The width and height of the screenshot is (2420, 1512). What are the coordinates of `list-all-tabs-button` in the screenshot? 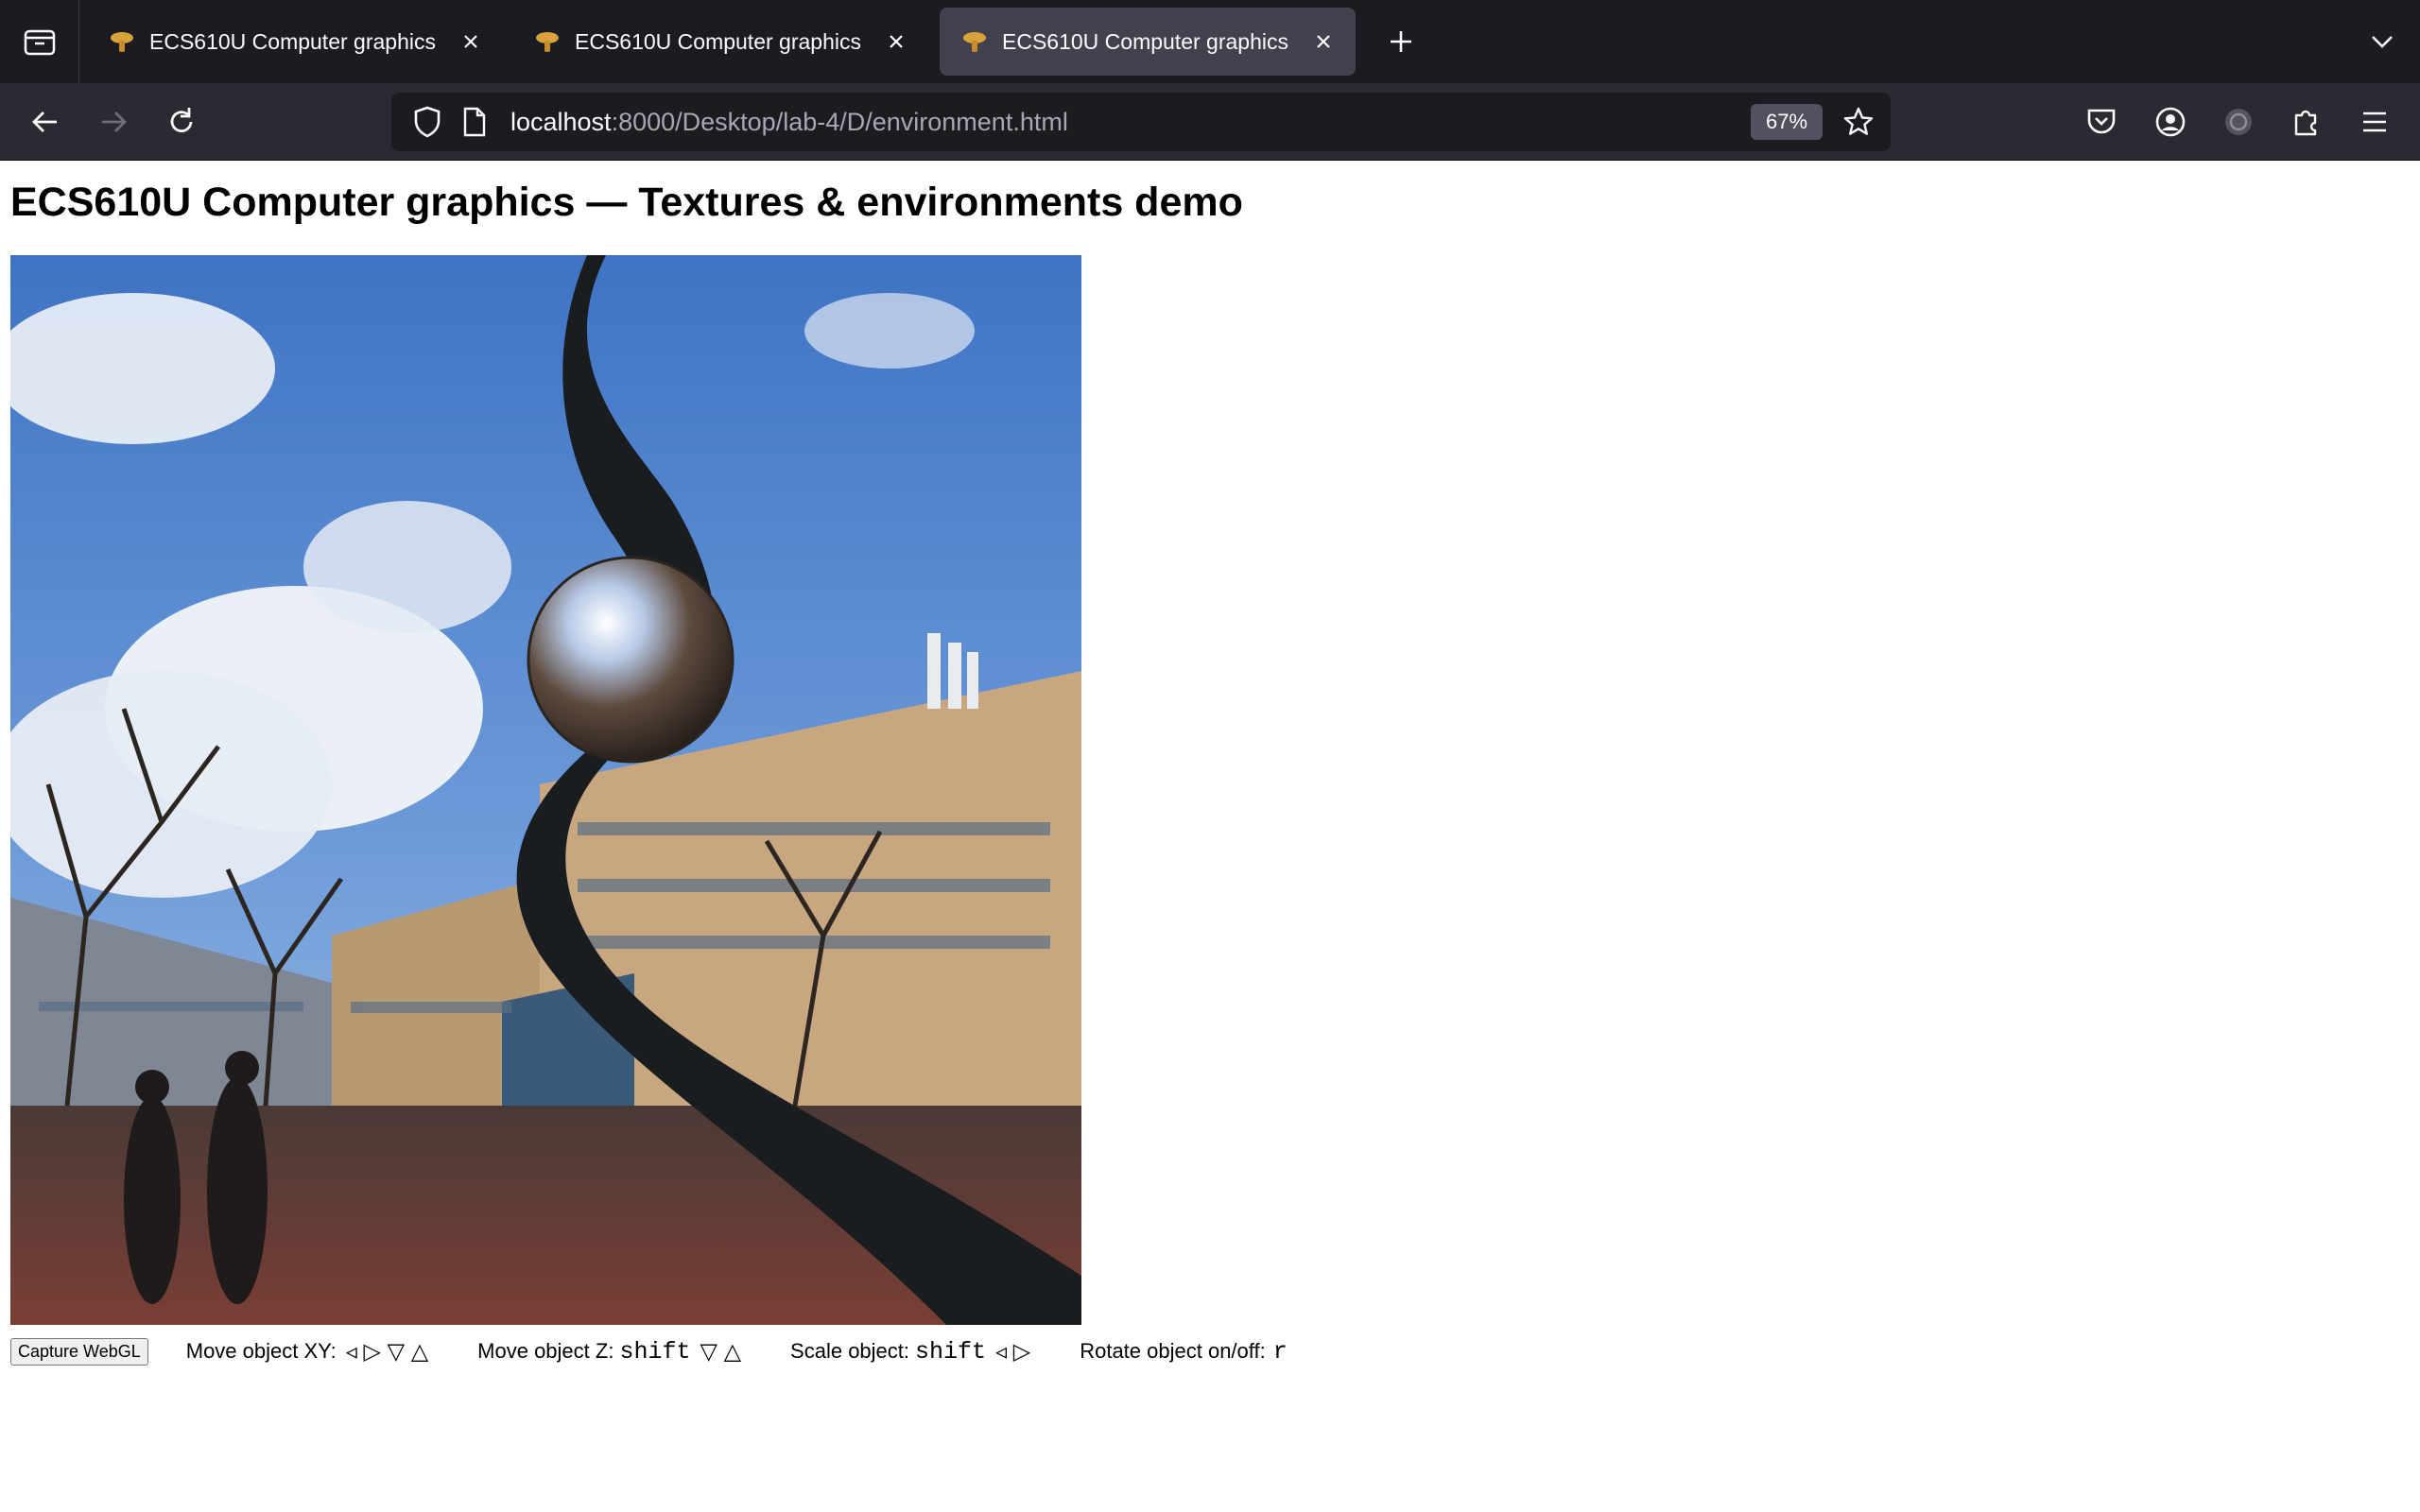 It's located at (2382, 41).